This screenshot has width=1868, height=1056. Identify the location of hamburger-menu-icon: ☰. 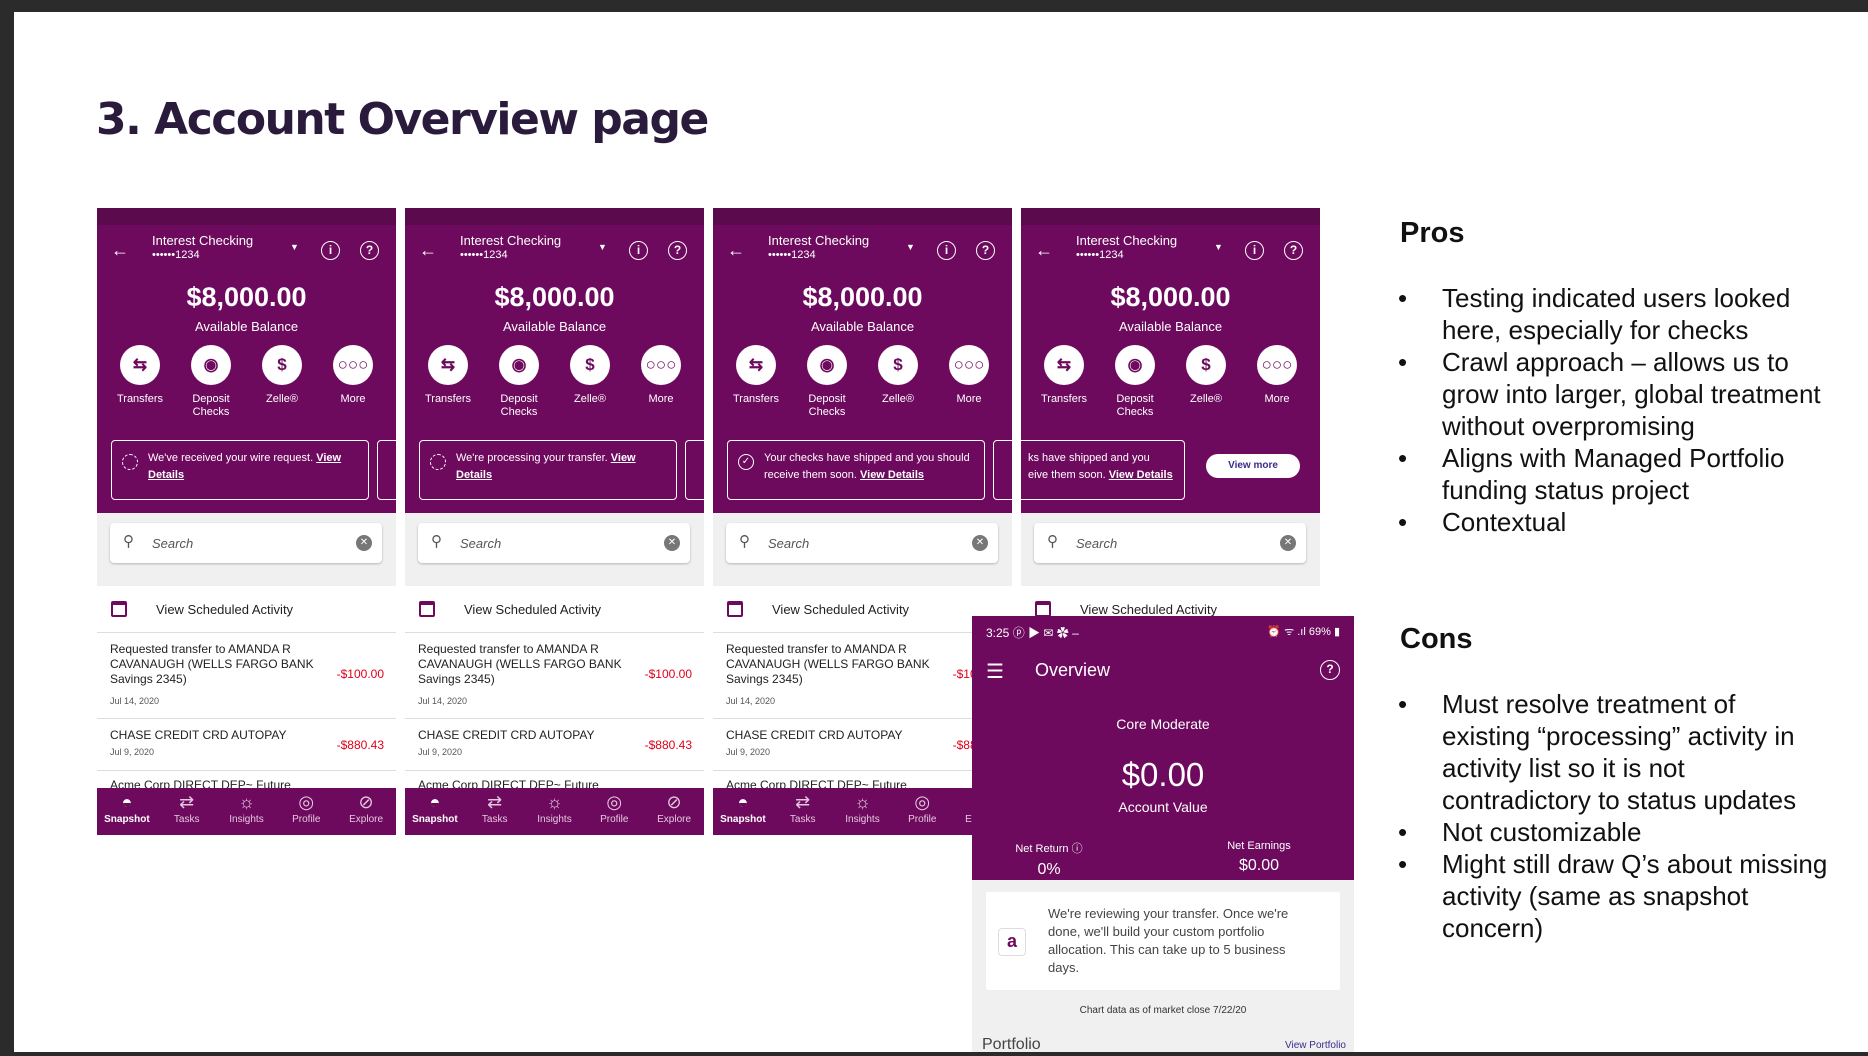
(995, 671).